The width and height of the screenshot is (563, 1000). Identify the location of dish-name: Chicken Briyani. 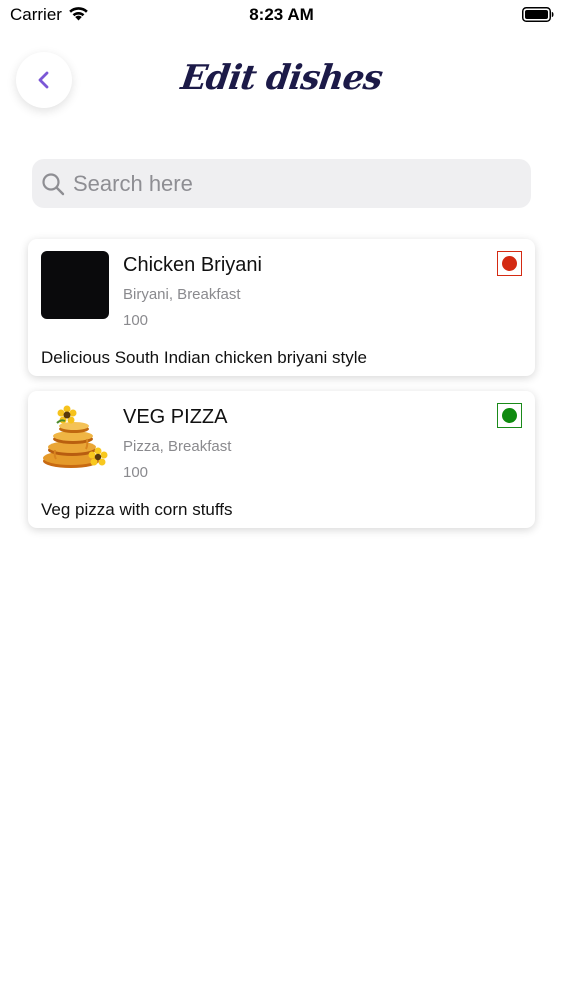
(192, 265).